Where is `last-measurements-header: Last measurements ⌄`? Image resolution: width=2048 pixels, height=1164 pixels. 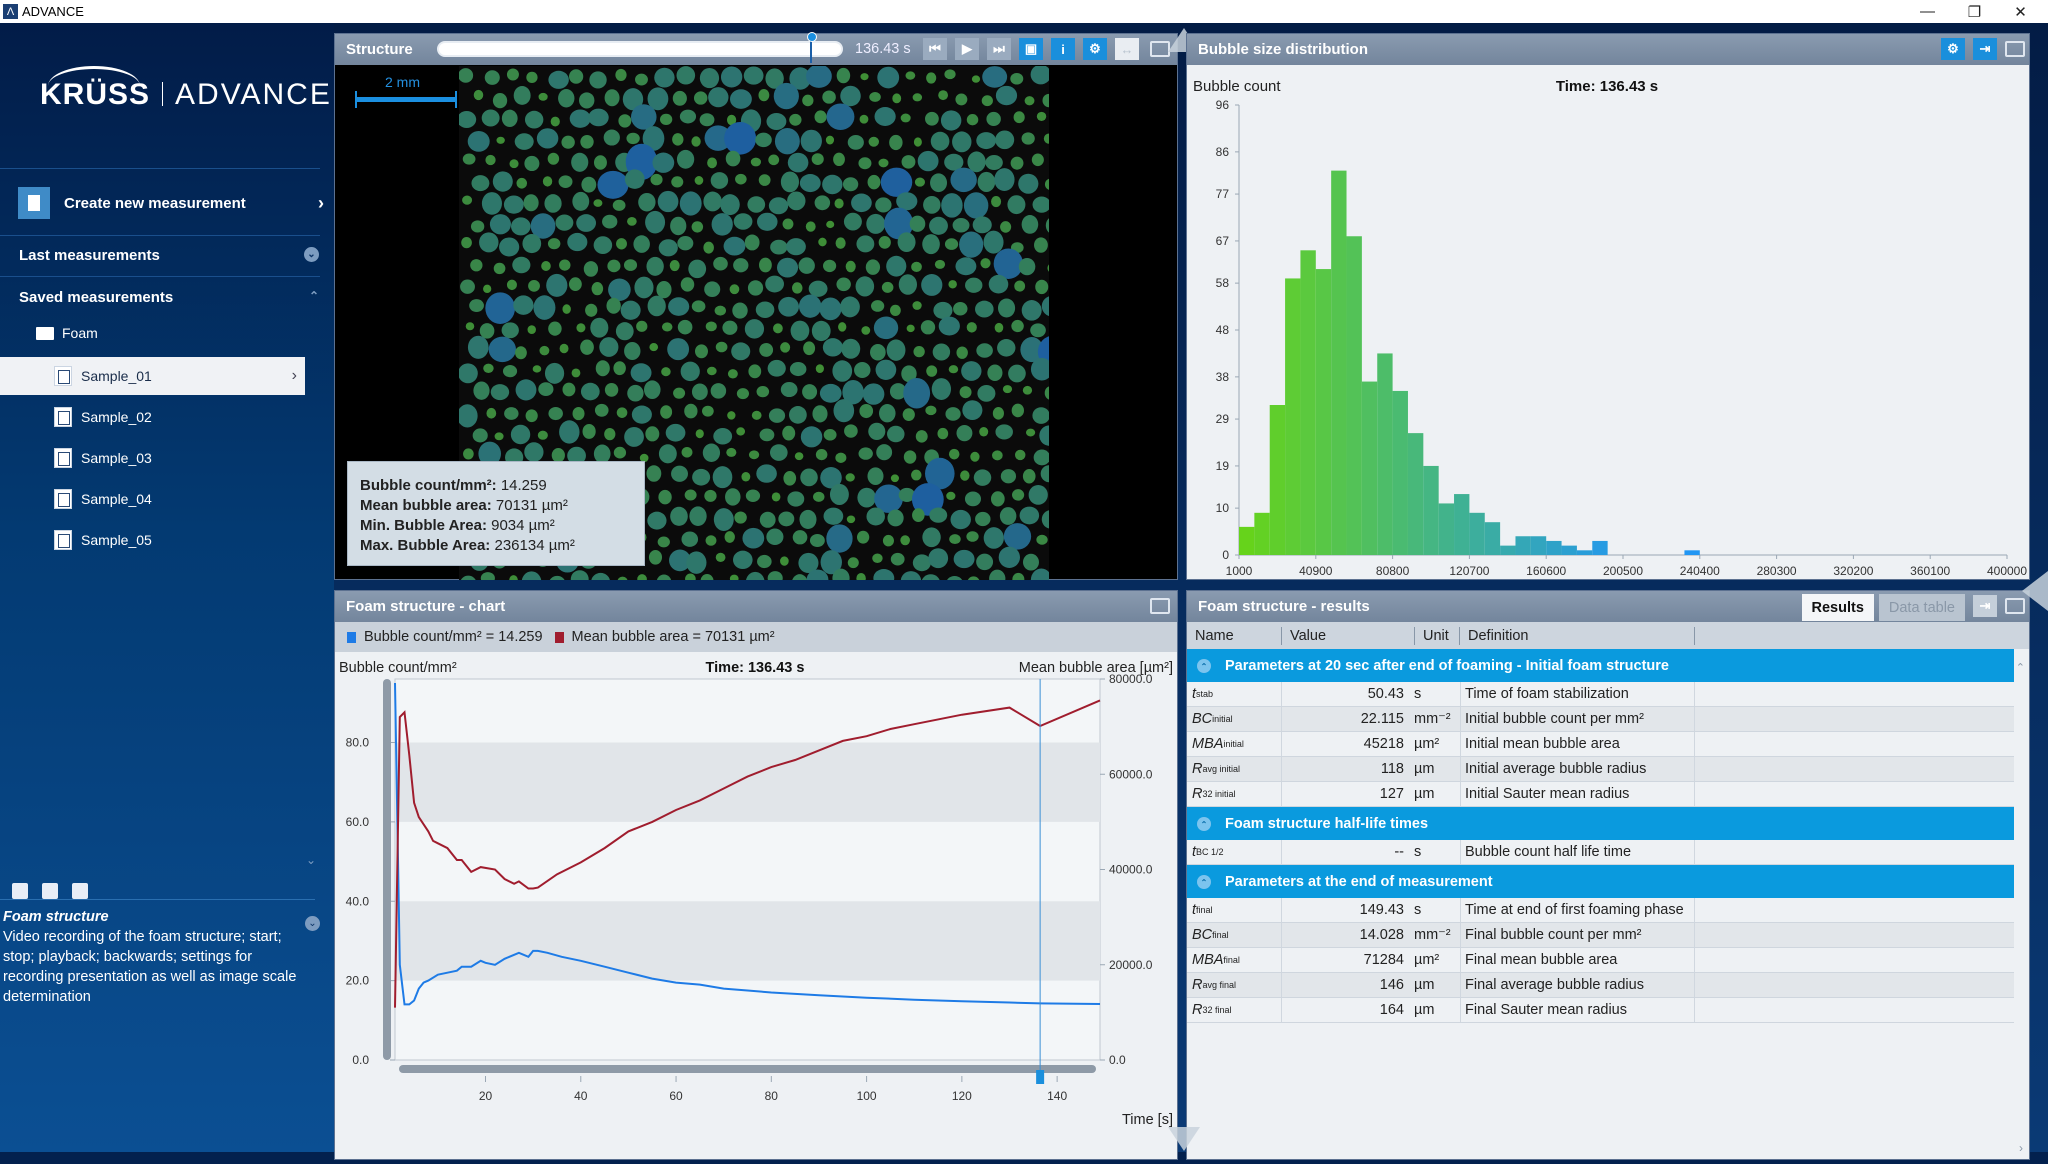 last-measurements-header: Last measurements ⌄ is located at coordinates (169, 255).